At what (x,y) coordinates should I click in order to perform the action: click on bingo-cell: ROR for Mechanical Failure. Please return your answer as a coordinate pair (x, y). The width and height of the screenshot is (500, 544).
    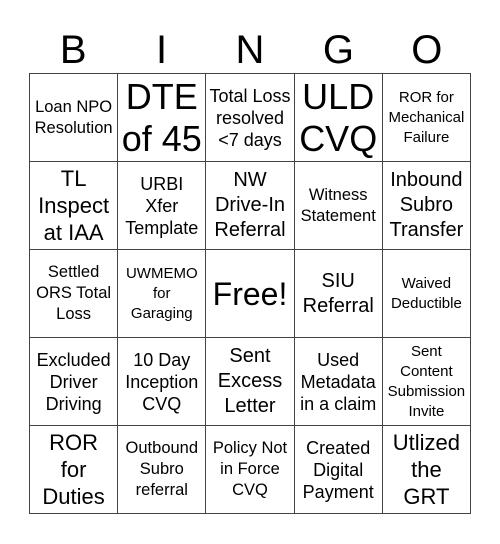
    Looking at the image, I should click on (426, 118).